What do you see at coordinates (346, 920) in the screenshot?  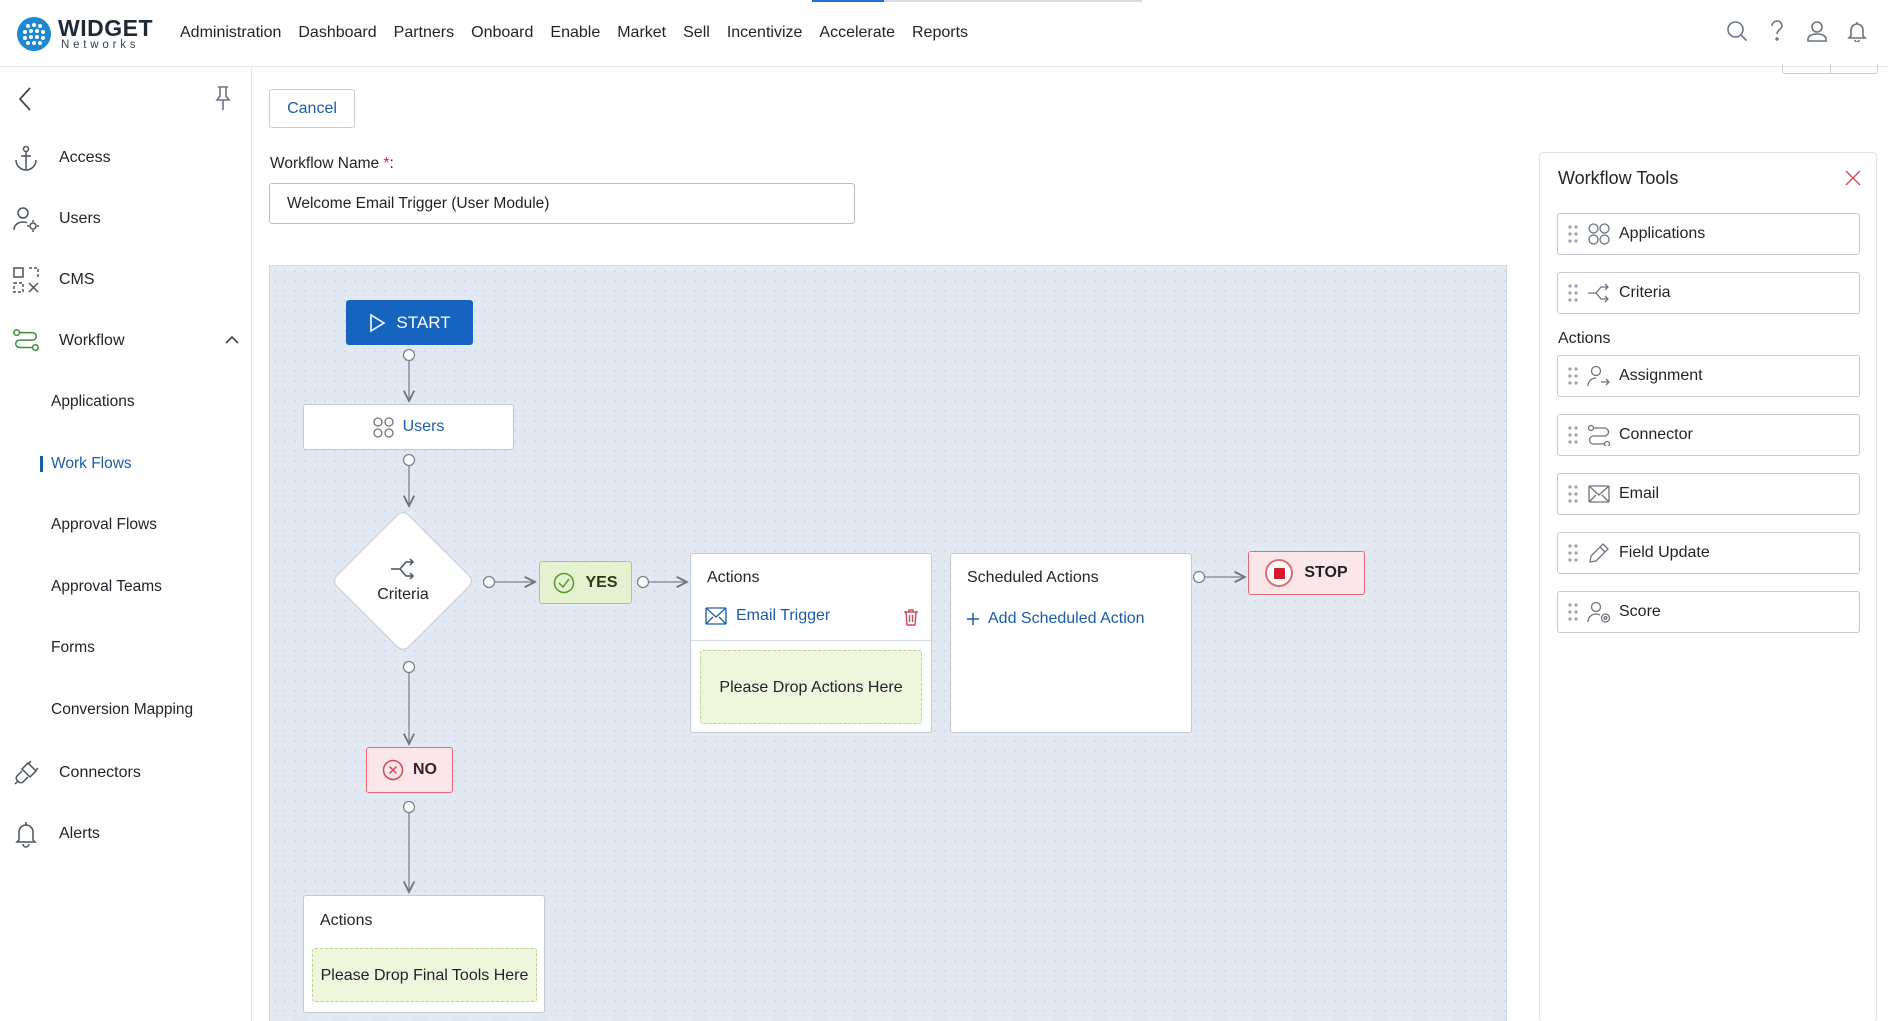 I see `final-actions-title: Actions` at bounding box center [346, 920].